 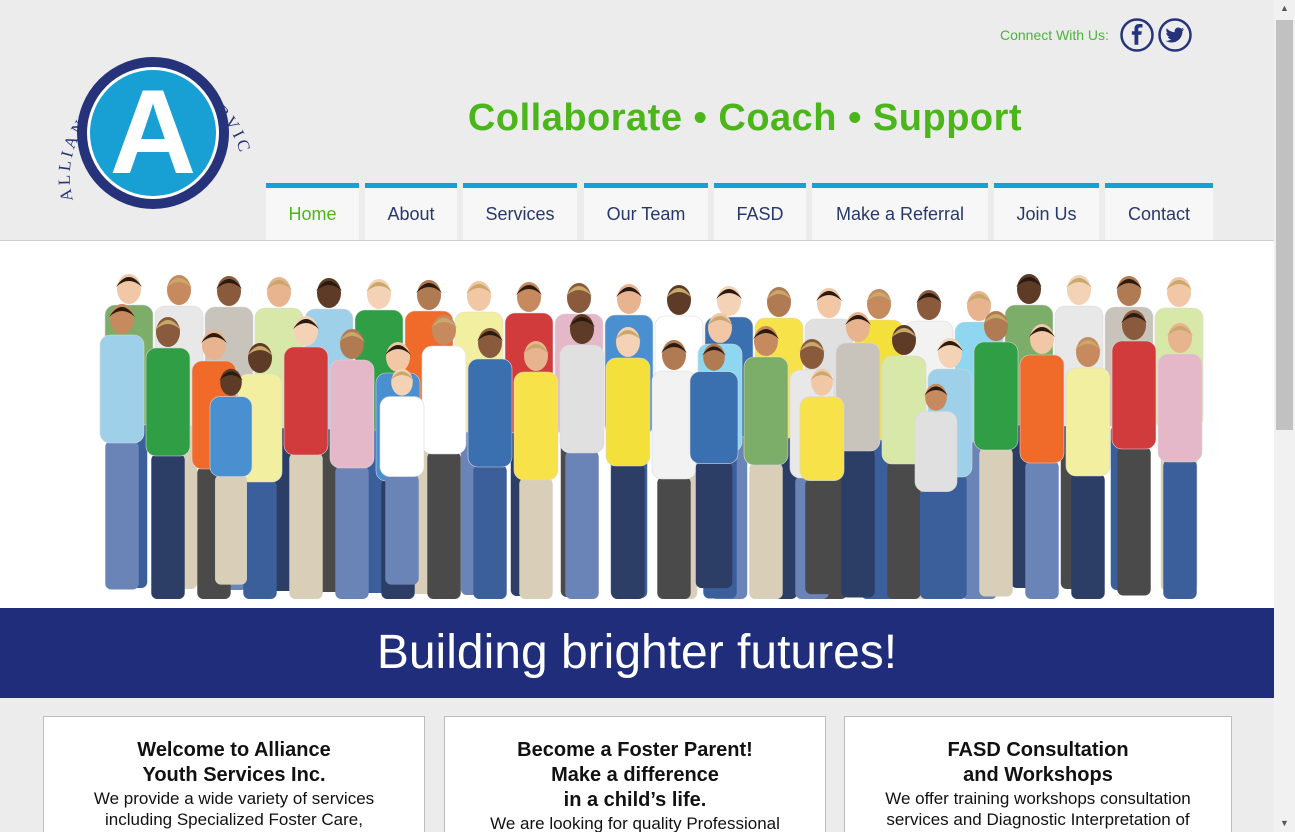 What do you see at coordinates (312, 211) in the screenshot?
I see `nav-item-home: Home` at bounding box center [312, 211].